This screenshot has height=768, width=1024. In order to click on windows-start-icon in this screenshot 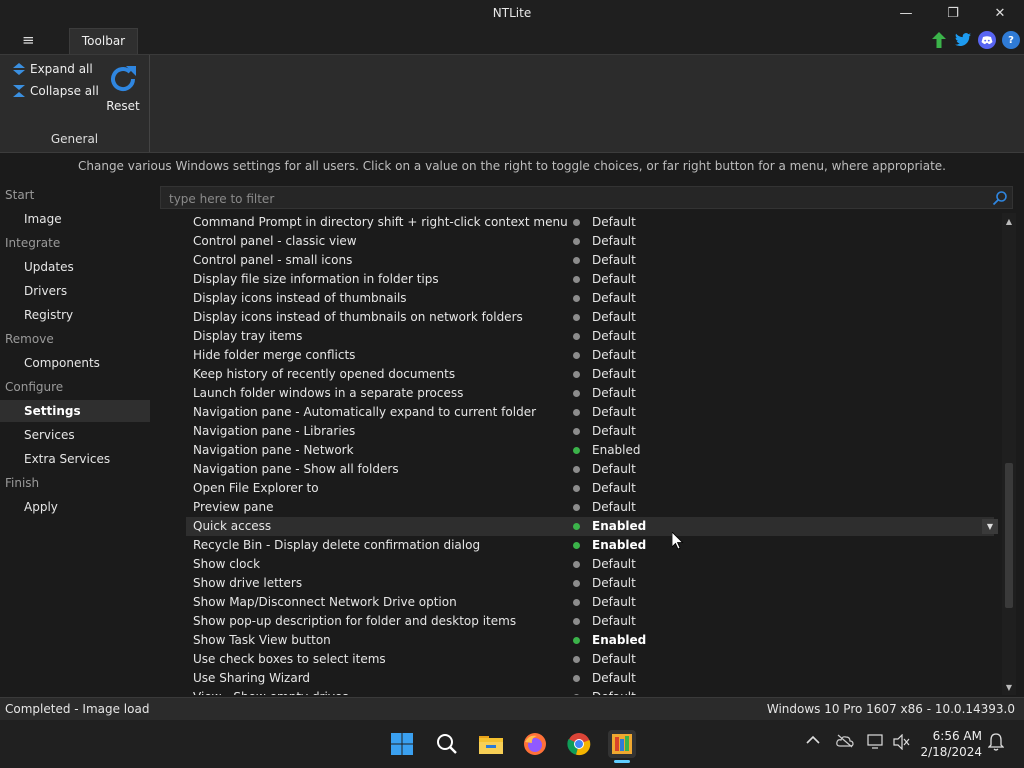, I will do `click(402, 744)`.